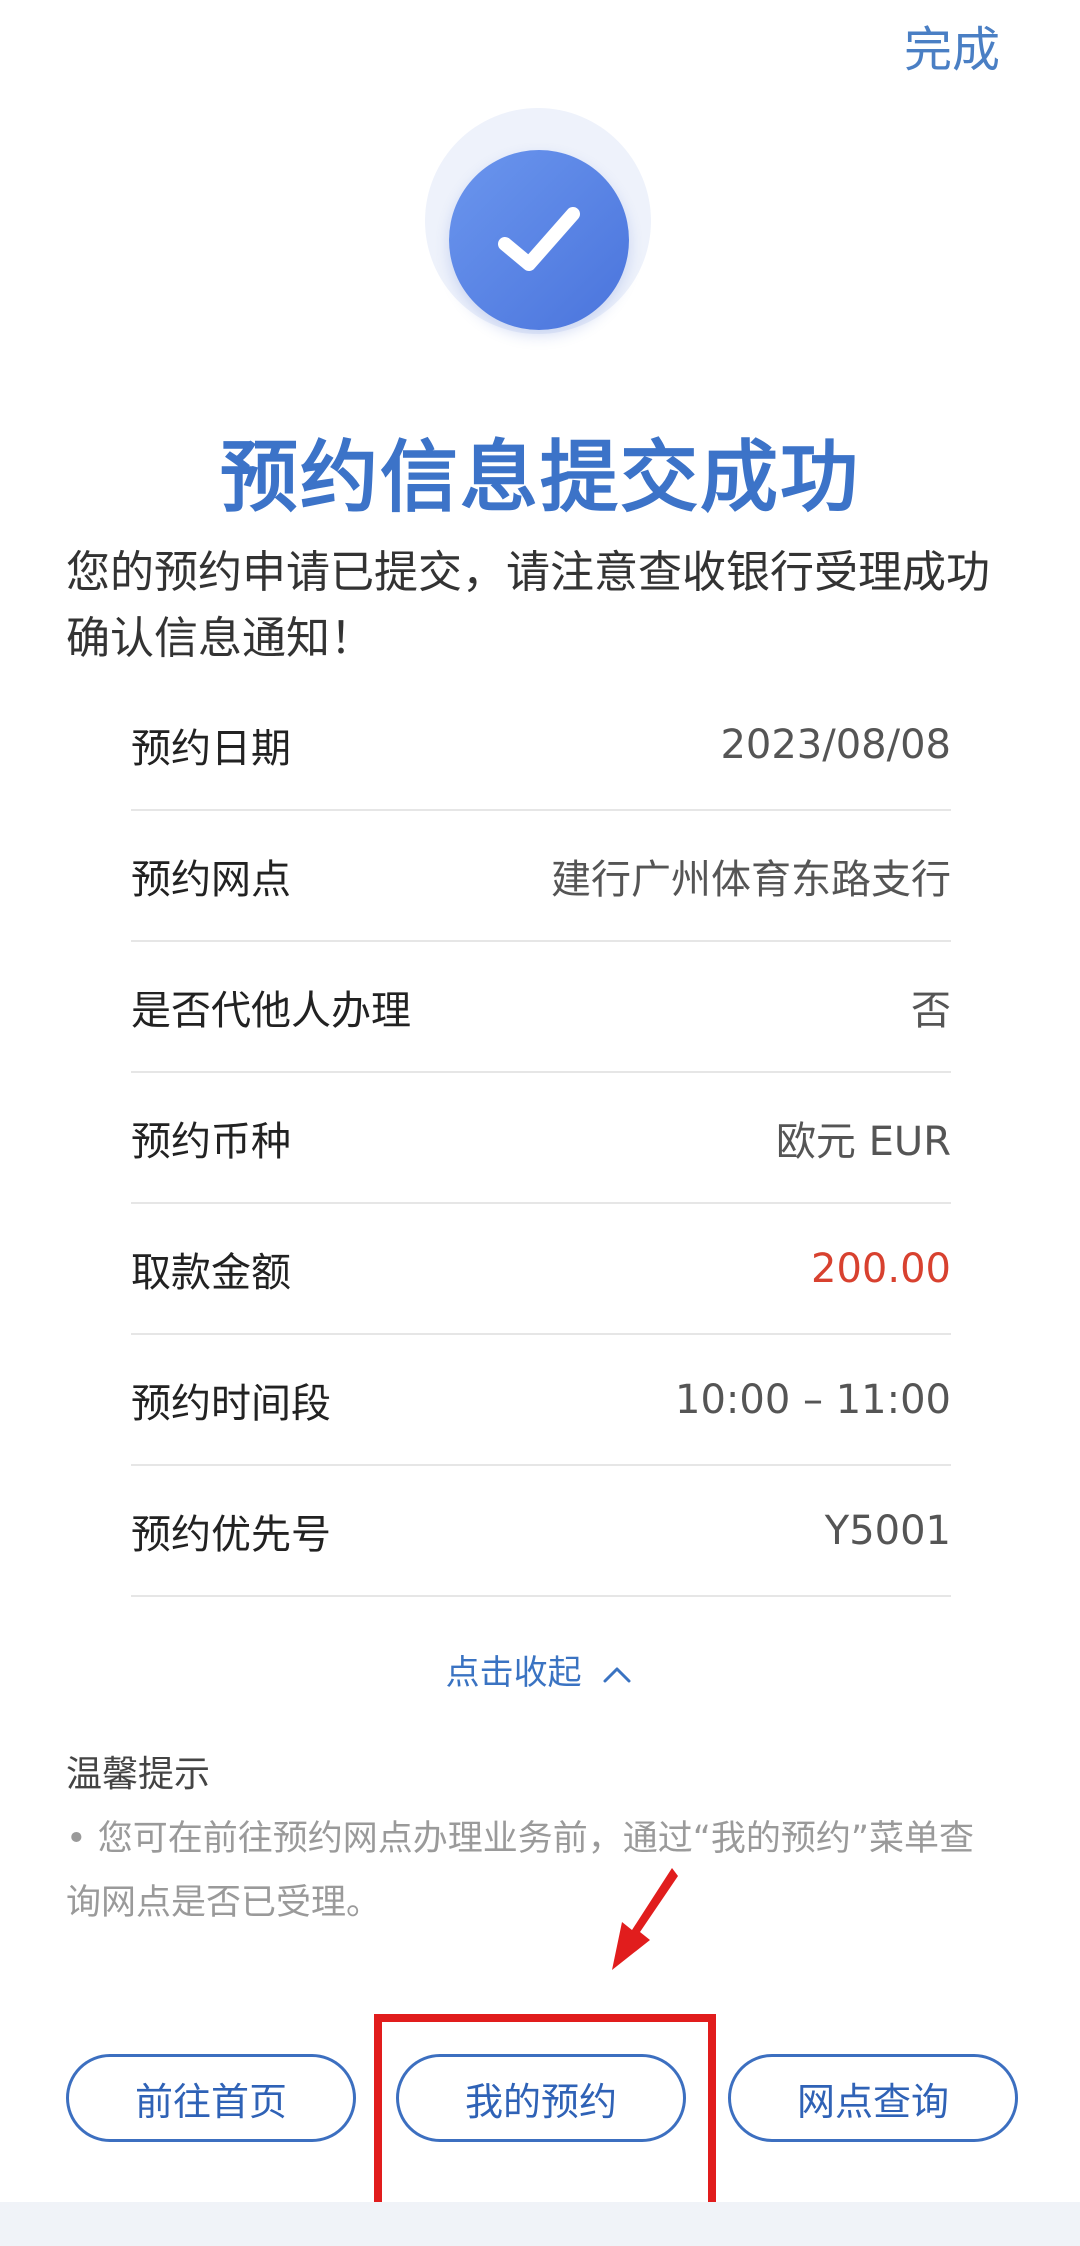 The width and height of the screenshot is (1080, 2246). Describe the element at coordinates (211, 2098) in the screenshot. I see `home-button: 前往首页` at that location.